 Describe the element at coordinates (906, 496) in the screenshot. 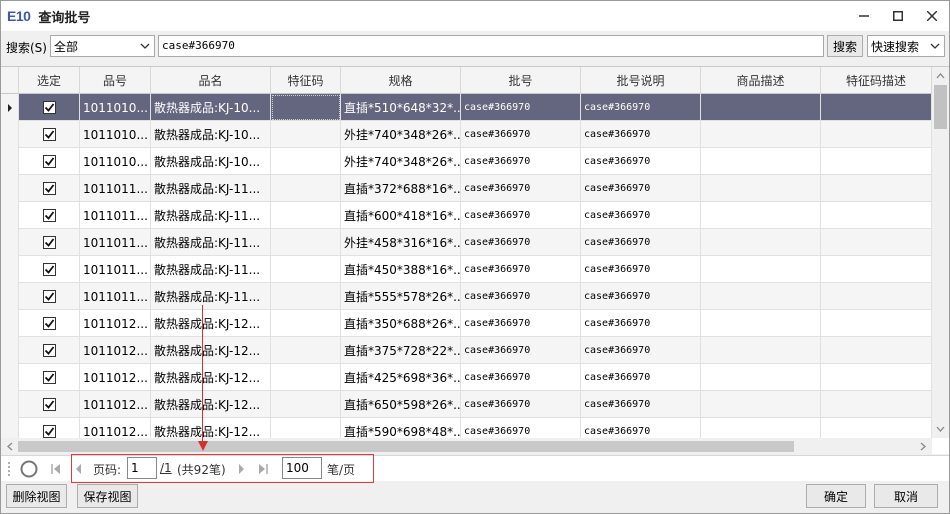

I see `cancel-button: 取消` at that location.